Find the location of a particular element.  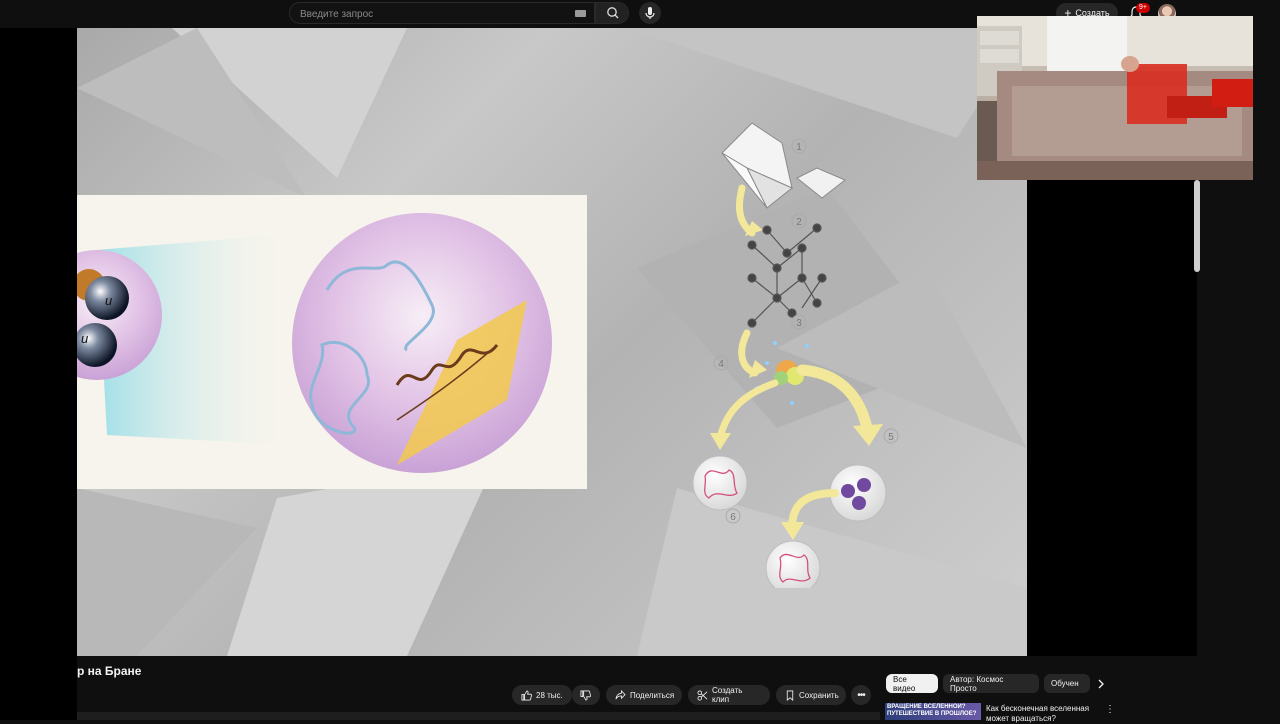

notifications-badge: 9+ is located at coordinates (1143, 8).